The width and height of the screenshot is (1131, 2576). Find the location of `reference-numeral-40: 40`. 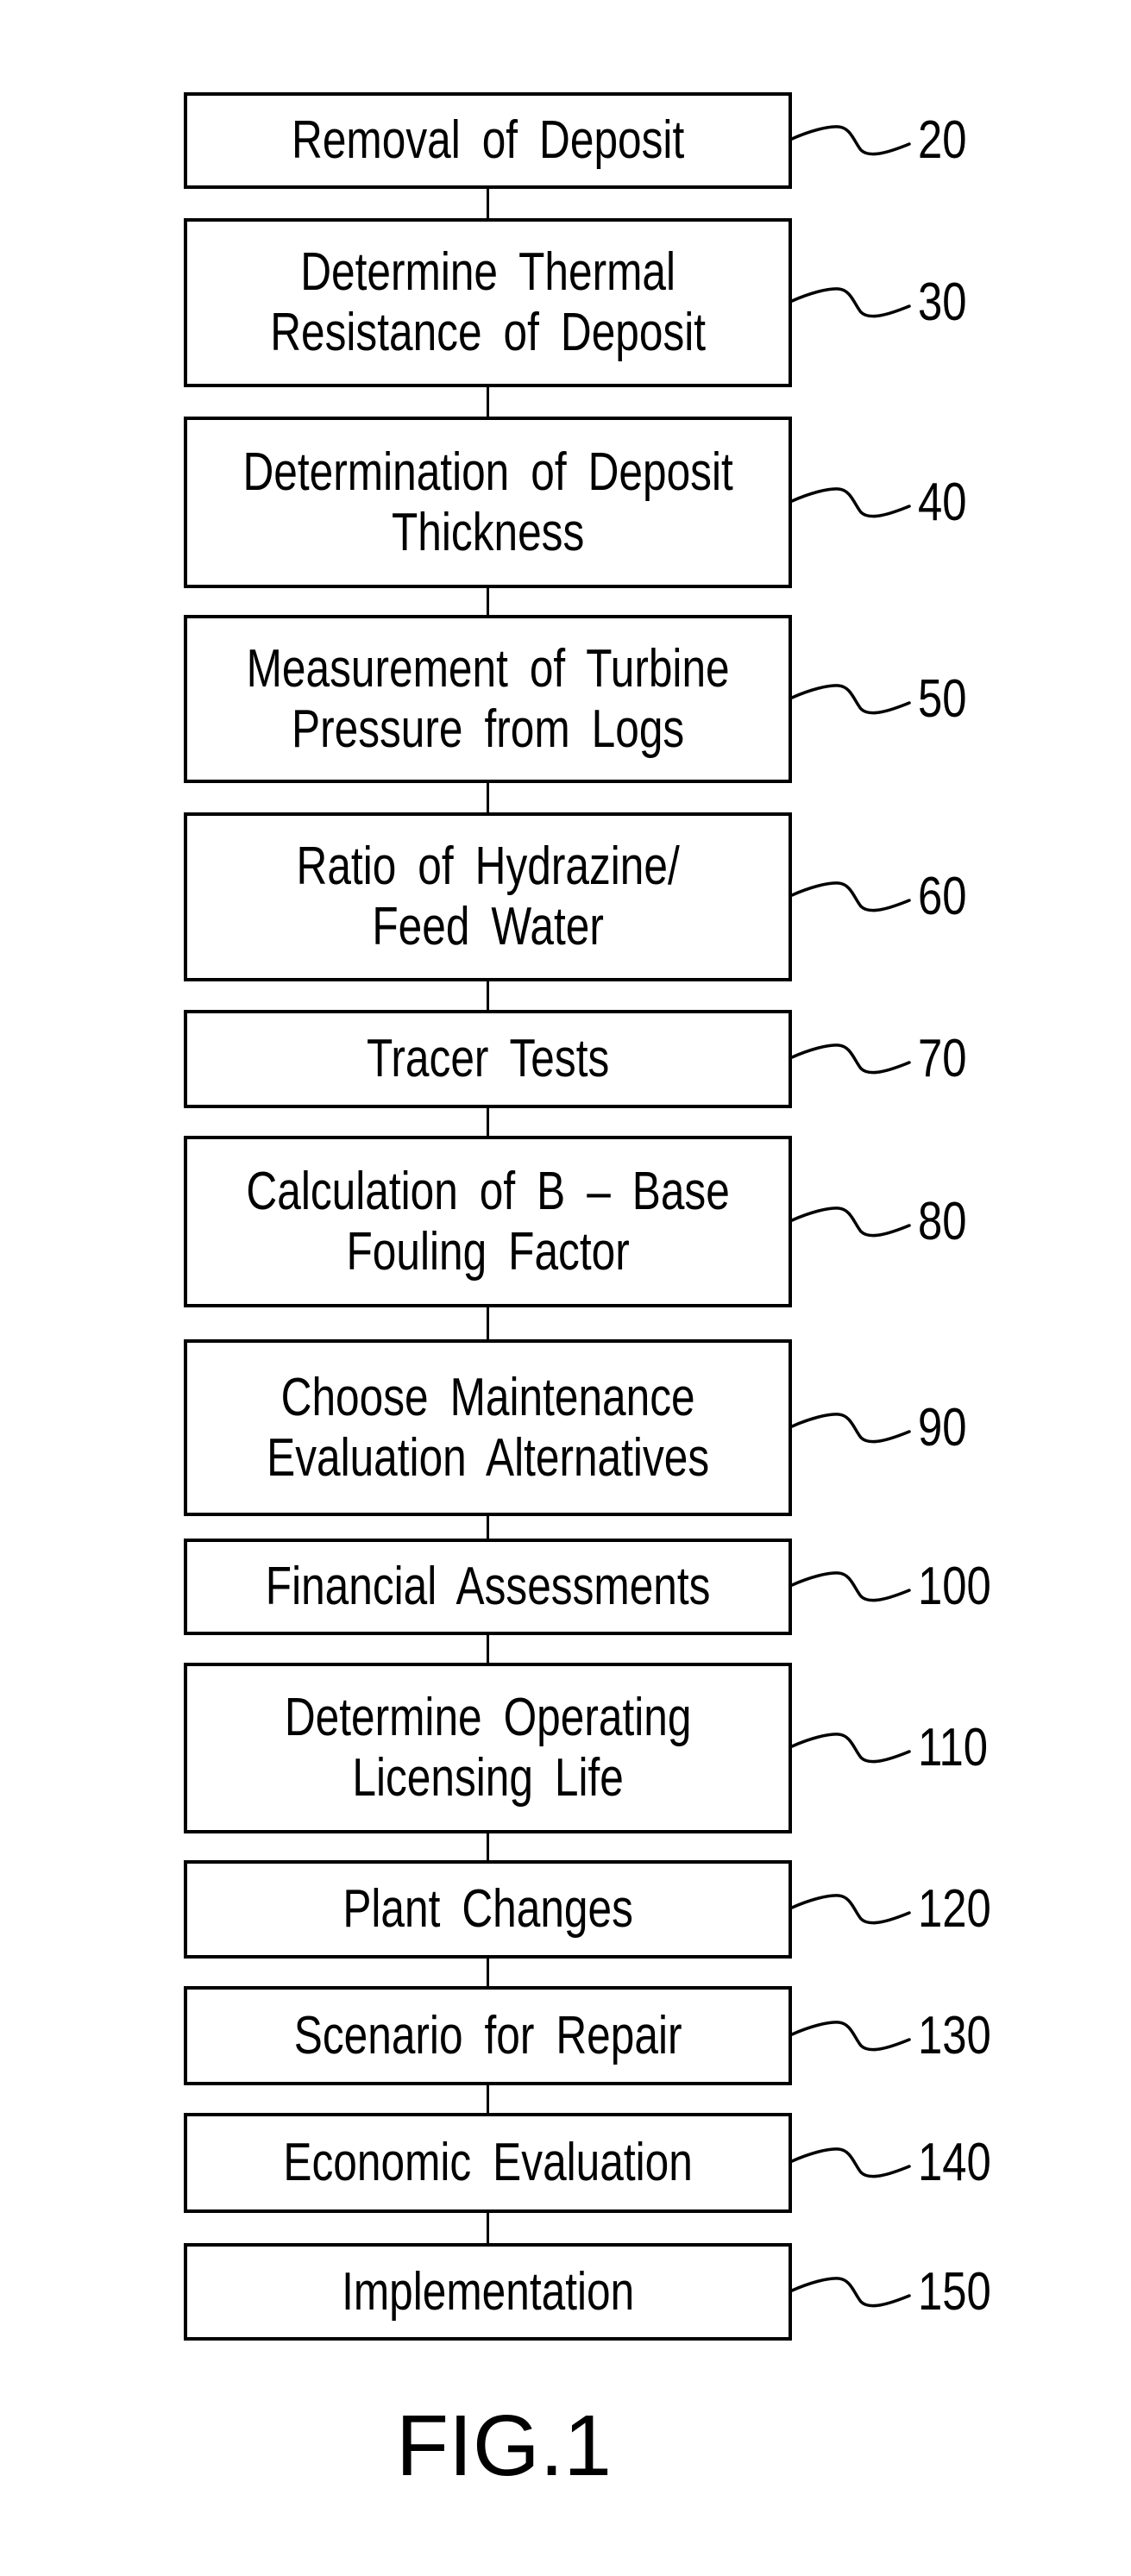

reference-numeral-40: 40 is located at coordinates (942, 502).